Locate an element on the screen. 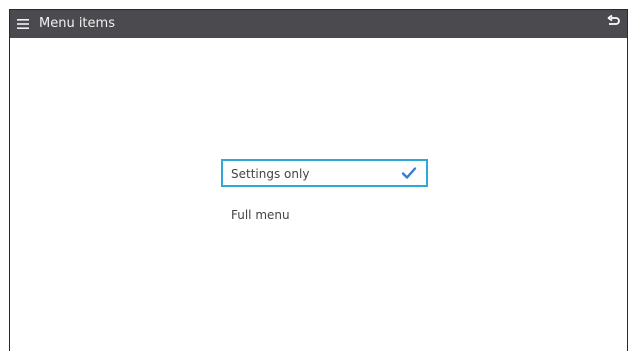  page-title: Menu items is located at coordinates (77, 23).